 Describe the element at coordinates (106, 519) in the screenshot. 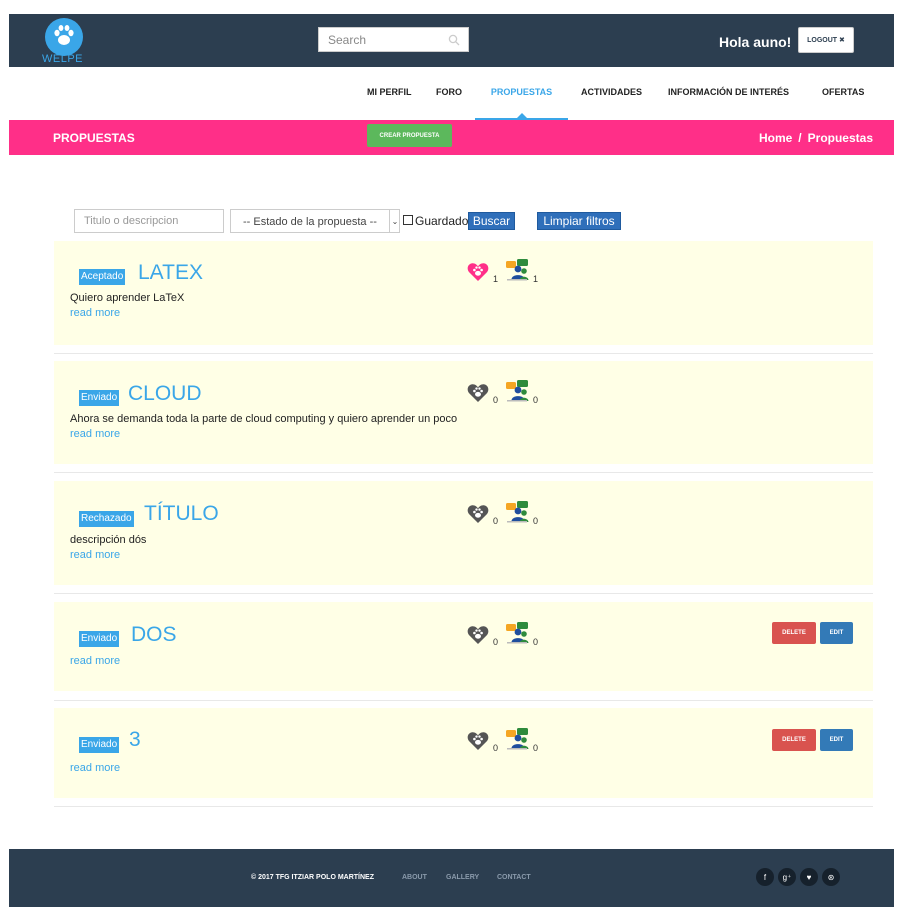

I see `status-badge: Rechazado` at that location.